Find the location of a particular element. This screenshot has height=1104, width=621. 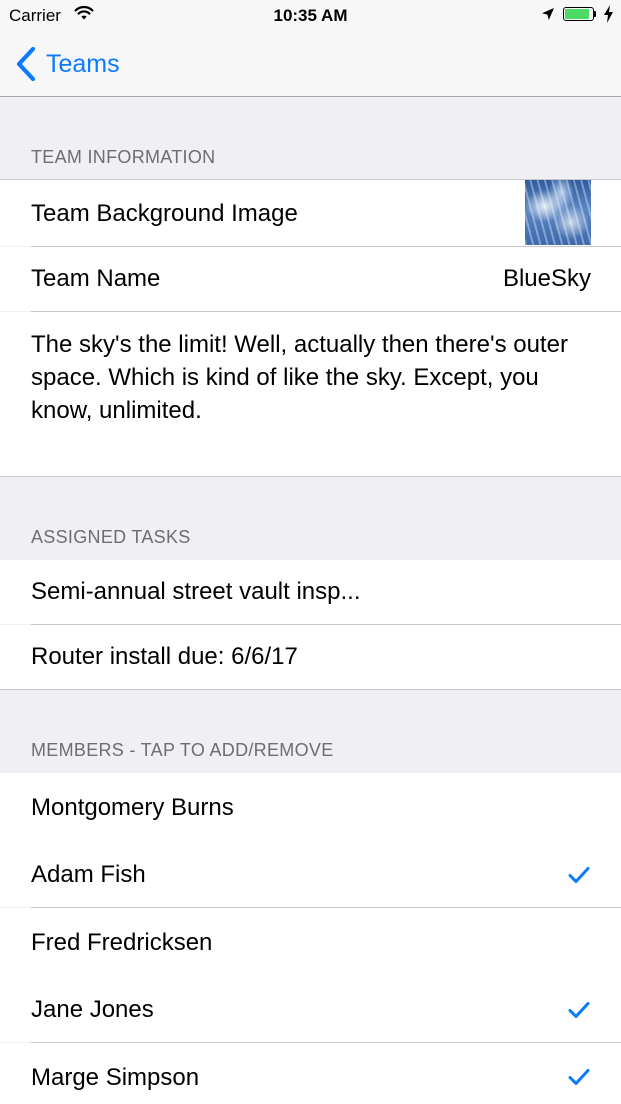

row-label: Team Background Image is located at coordinates (164, 213).